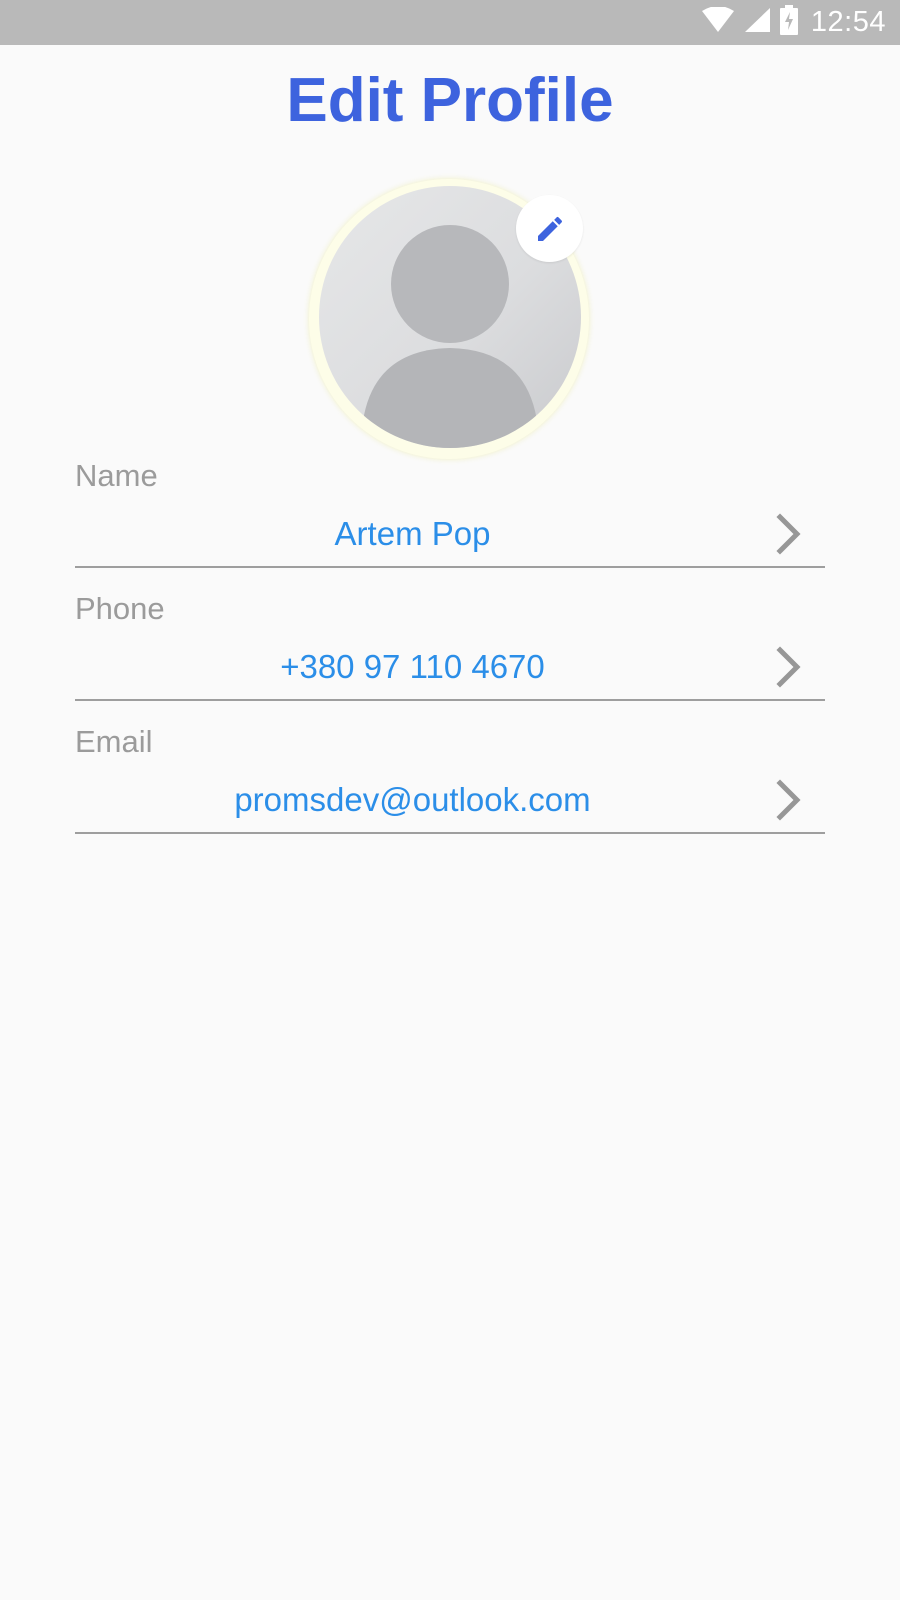  What do you see at coordinates (114, 741) in the screenshot?
I see `field-label: Email` at bounding box center [114, 741].